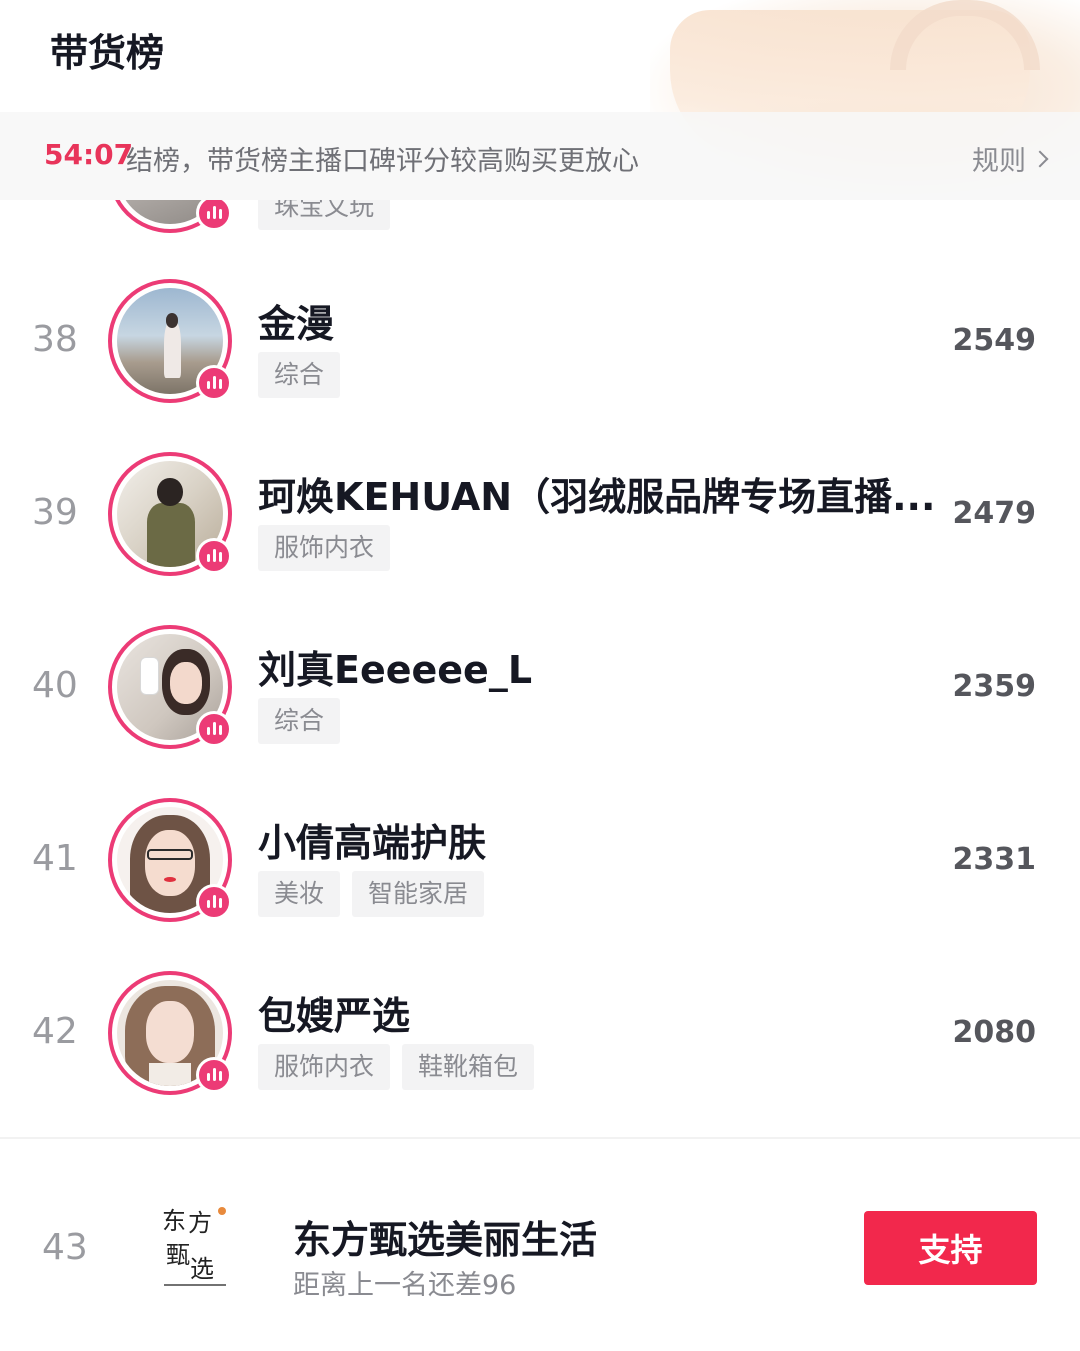  Describe the element at coordinates (994, 686) in the screenshot. I see `score-value: 2359` at that location.